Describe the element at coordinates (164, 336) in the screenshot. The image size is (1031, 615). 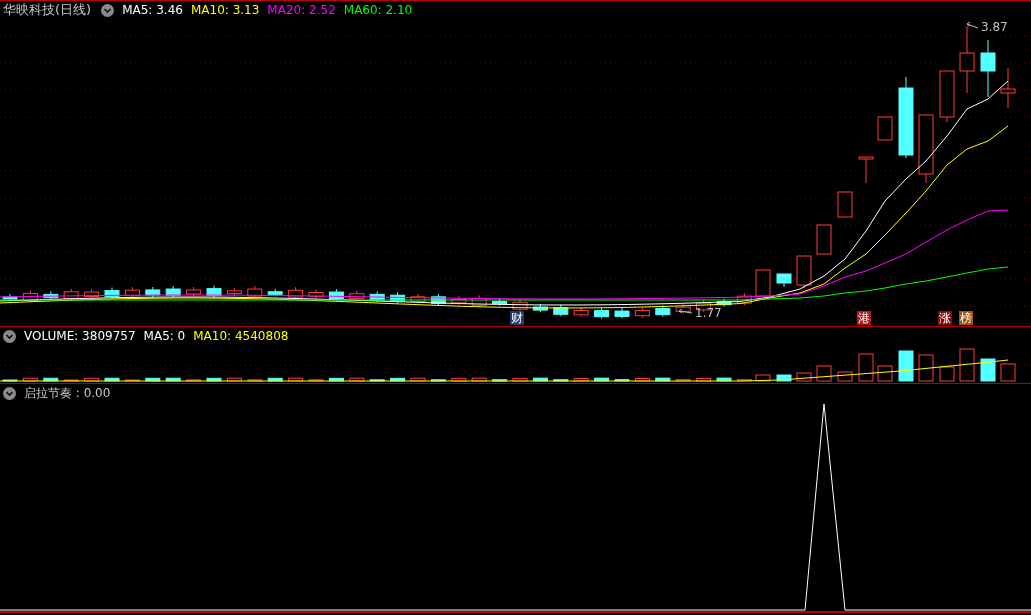
I see `volume-value: MA5: 0` at that location.